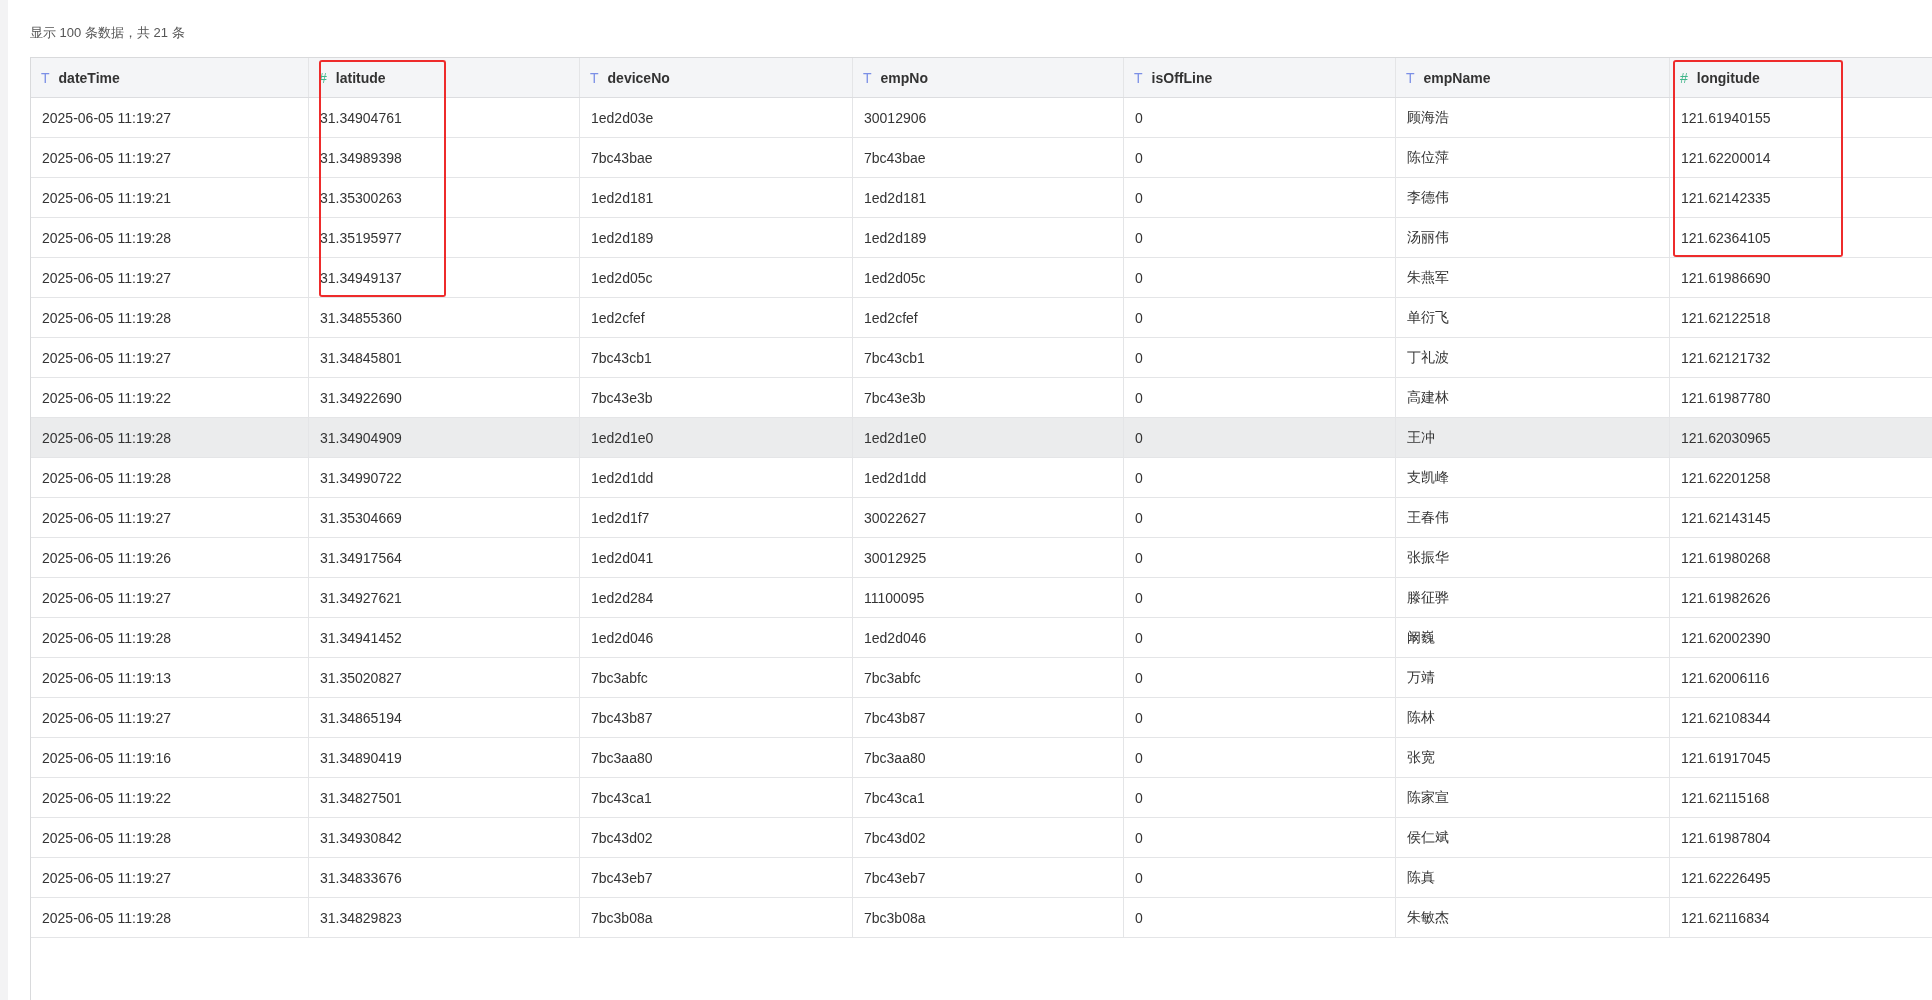  I want to click on column-type-icon: #, so click(1684, 77).